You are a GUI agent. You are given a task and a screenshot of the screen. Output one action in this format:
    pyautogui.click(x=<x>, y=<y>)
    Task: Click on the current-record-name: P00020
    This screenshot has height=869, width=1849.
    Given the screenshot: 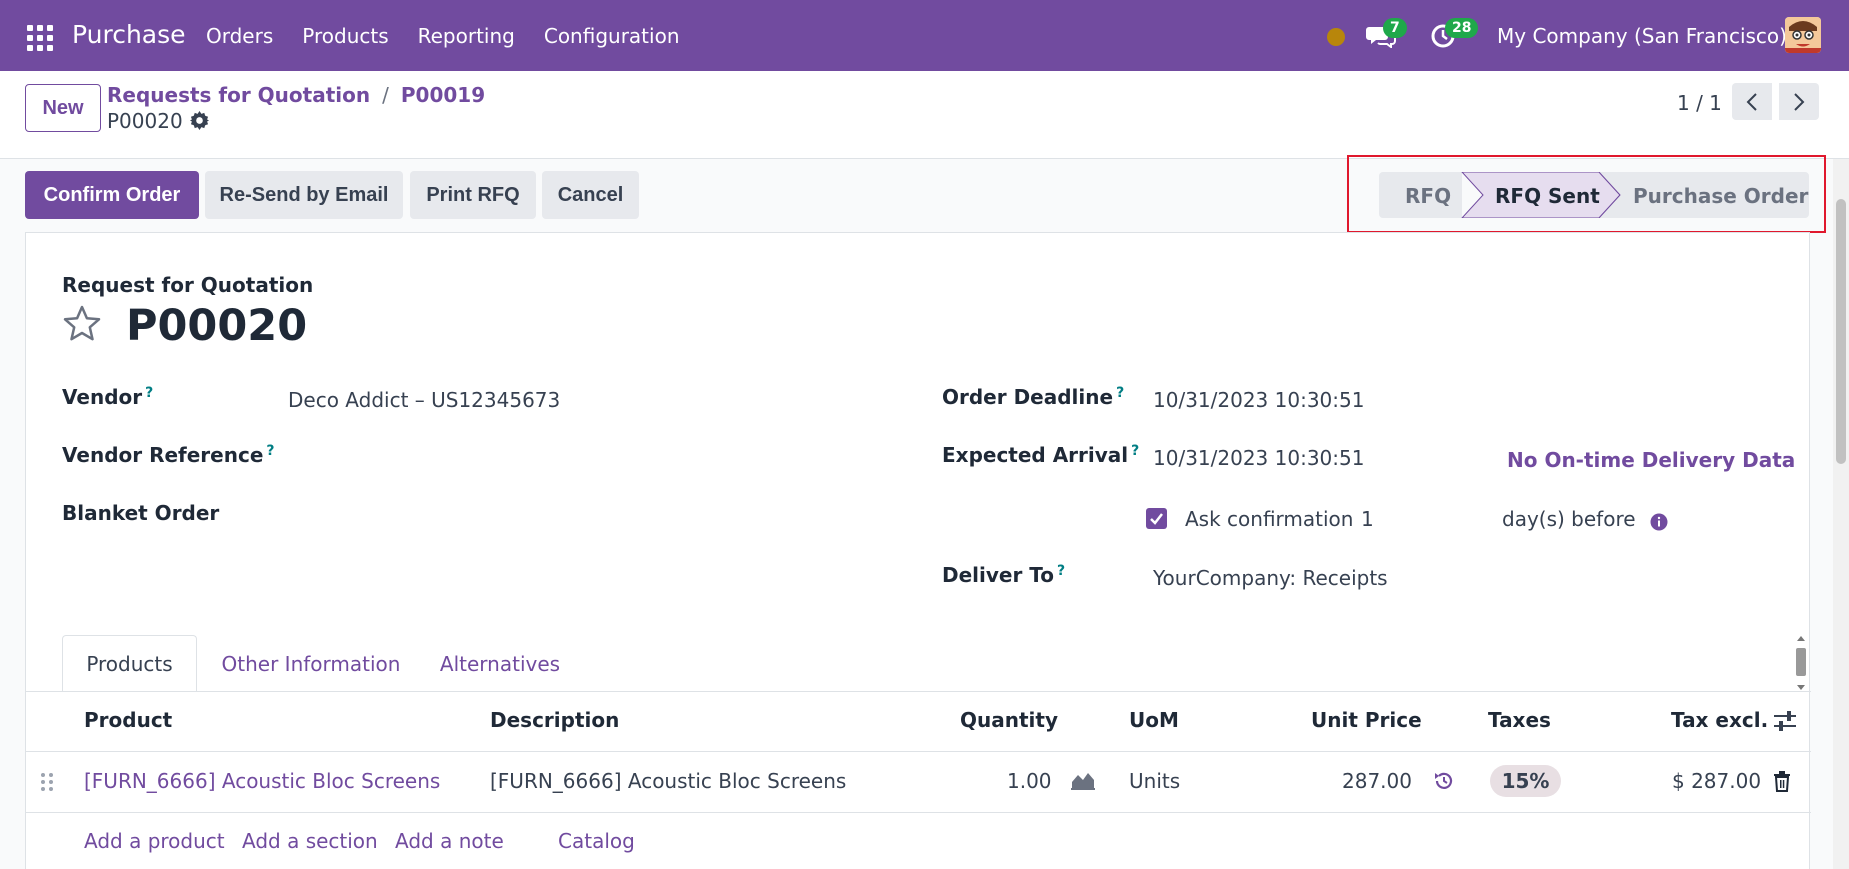 What is the action you would take?
    pyautogui.click(x=145, y=121)
    